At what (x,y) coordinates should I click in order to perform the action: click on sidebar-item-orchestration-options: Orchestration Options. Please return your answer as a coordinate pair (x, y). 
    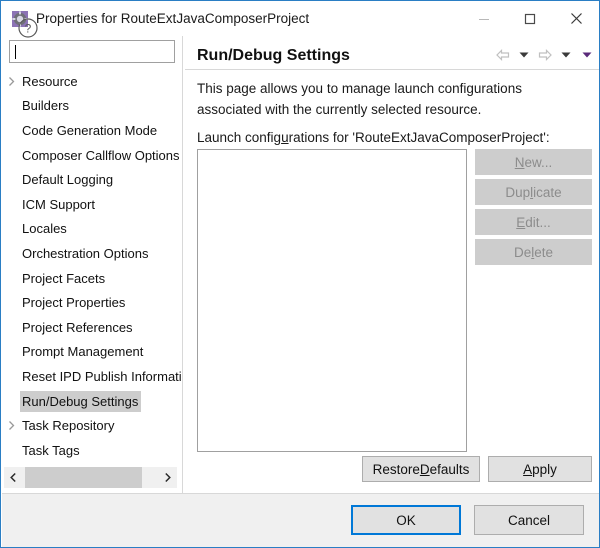
    Looking at the image, I should click on (92, 253).